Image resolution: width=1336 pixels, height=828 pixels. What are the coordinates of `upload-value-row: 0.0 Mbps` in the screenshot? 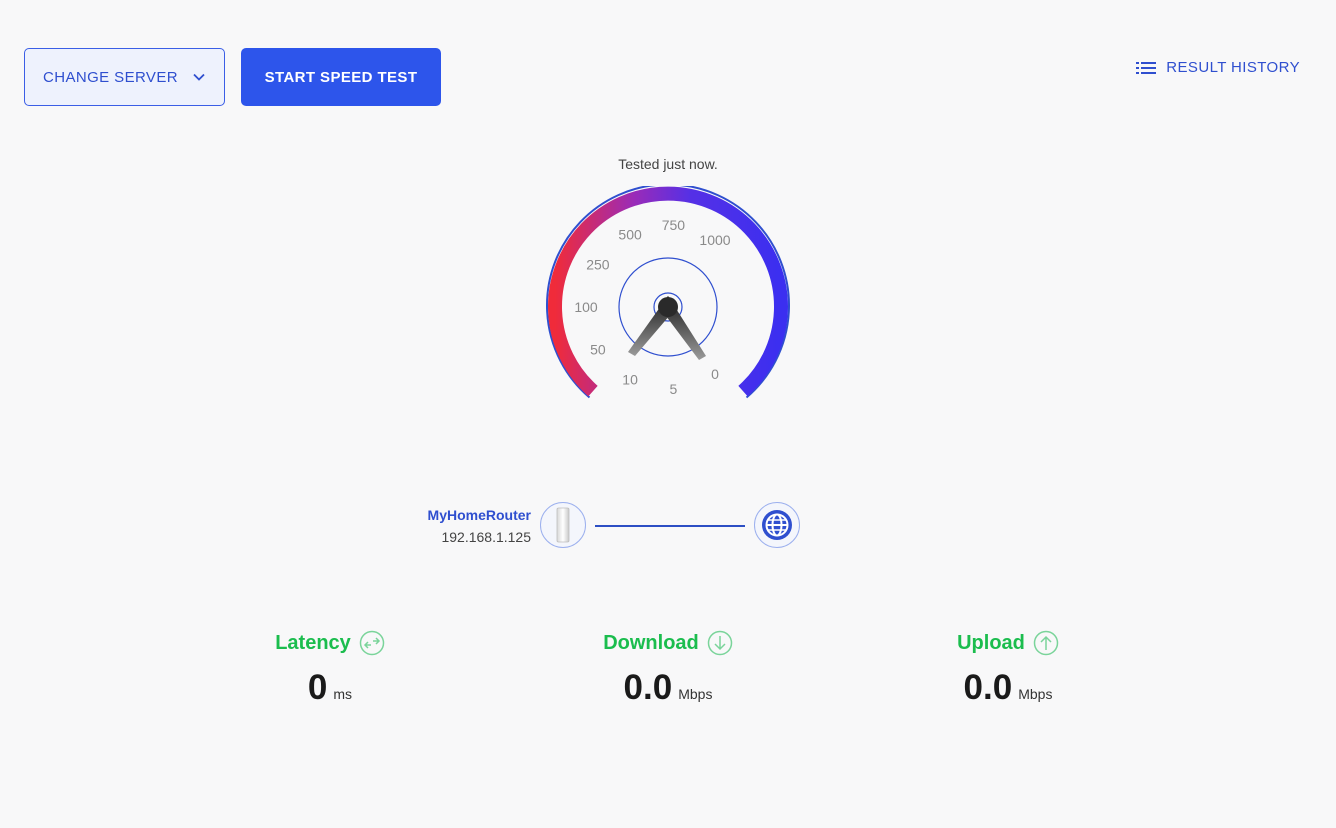 It's located at (1008, 688).